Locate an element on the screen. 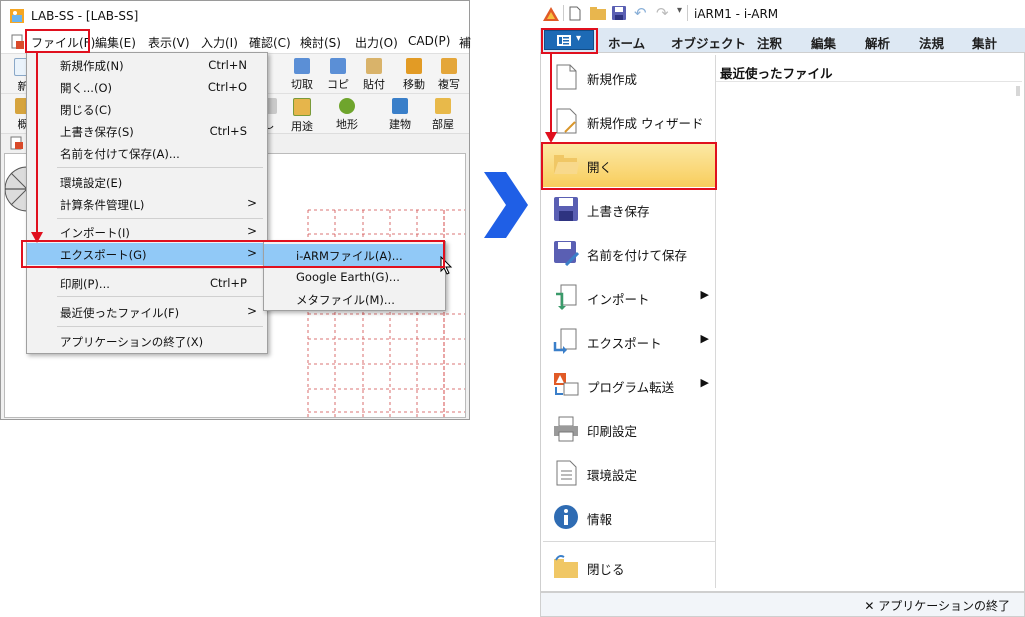 The image size is (1025, 617). toolbar-building-button: 建物 is located at coordinates (400, 114).